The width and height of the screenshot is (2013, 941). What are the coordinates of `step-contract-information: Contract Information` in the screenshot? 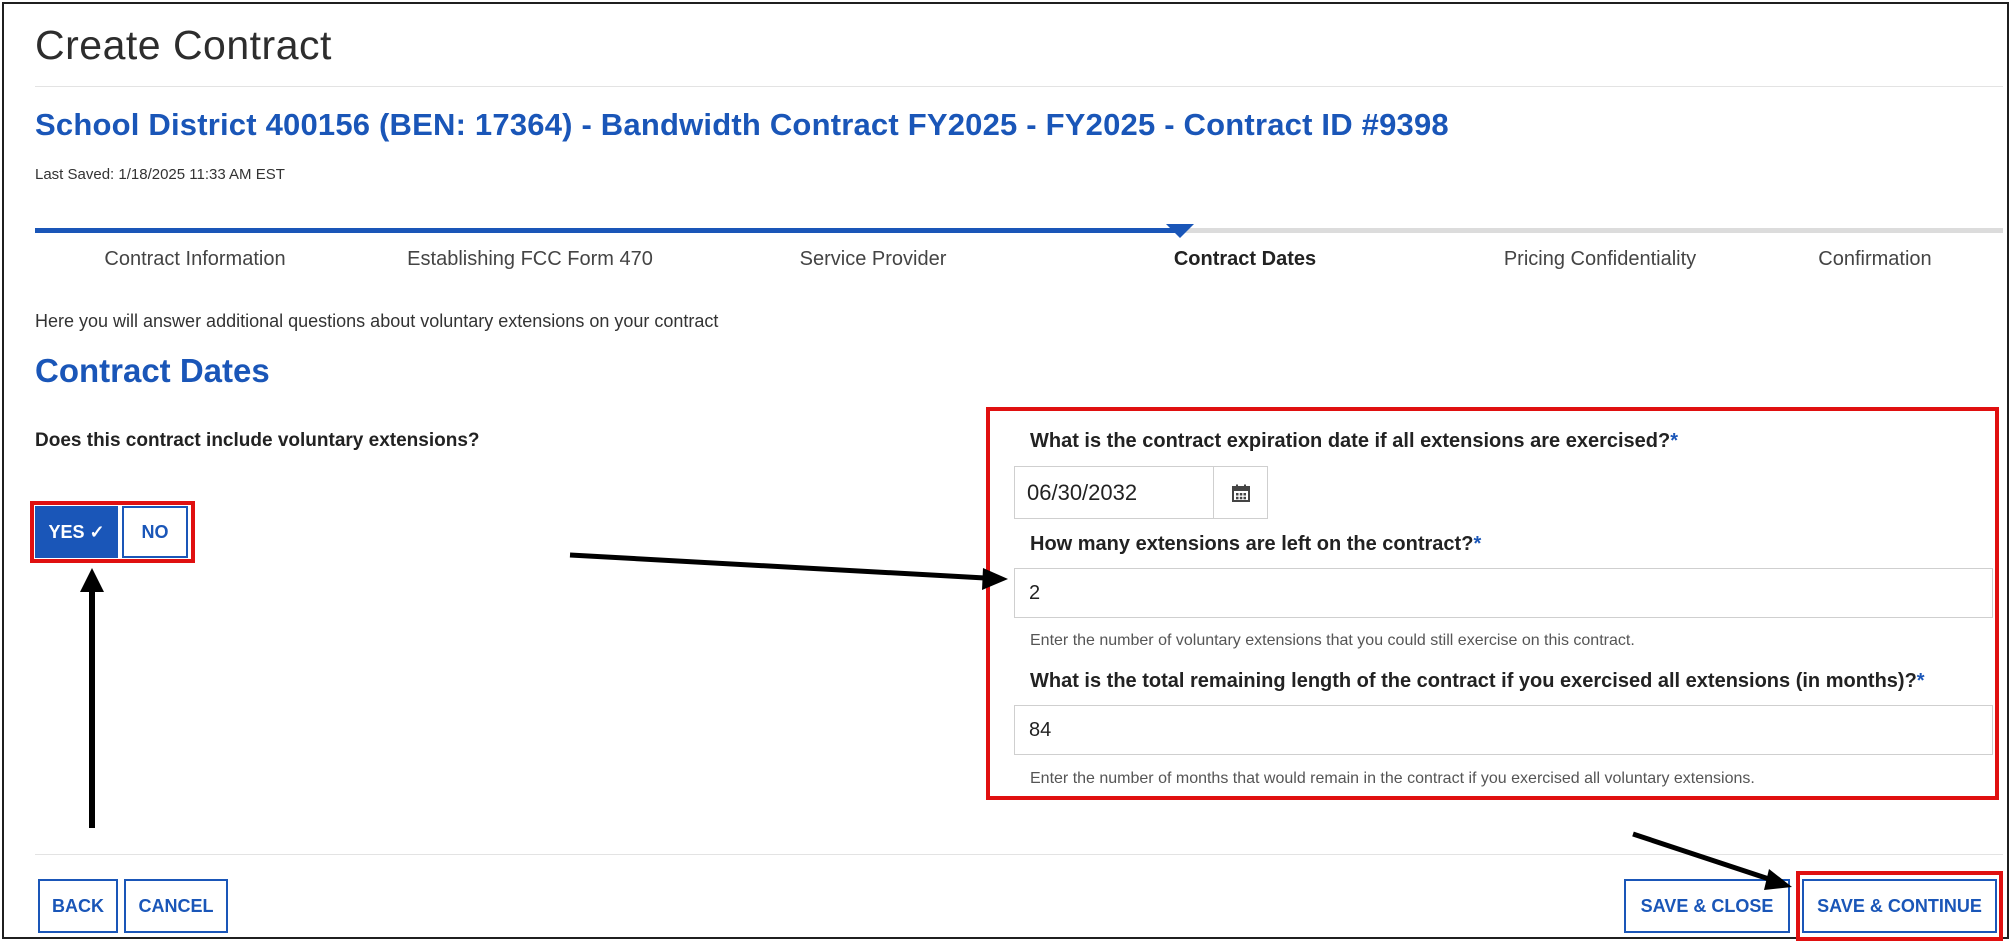 It's located at (195, 259).